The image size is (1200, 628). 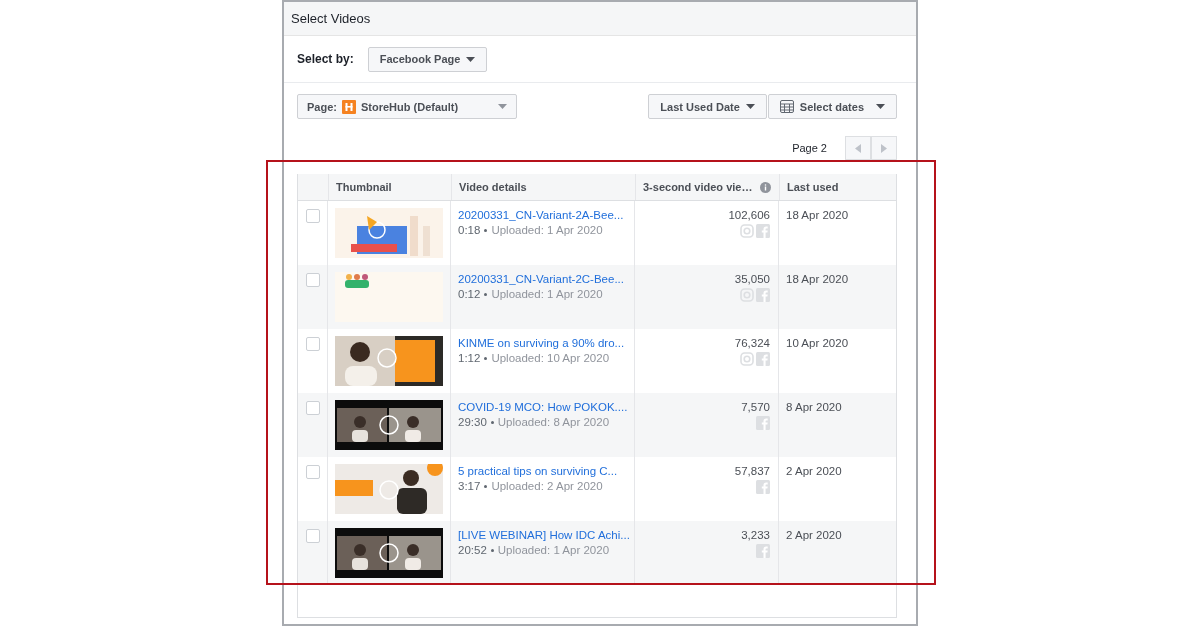 I want to click on left-triangle-icon, so click(x=858, y=148).